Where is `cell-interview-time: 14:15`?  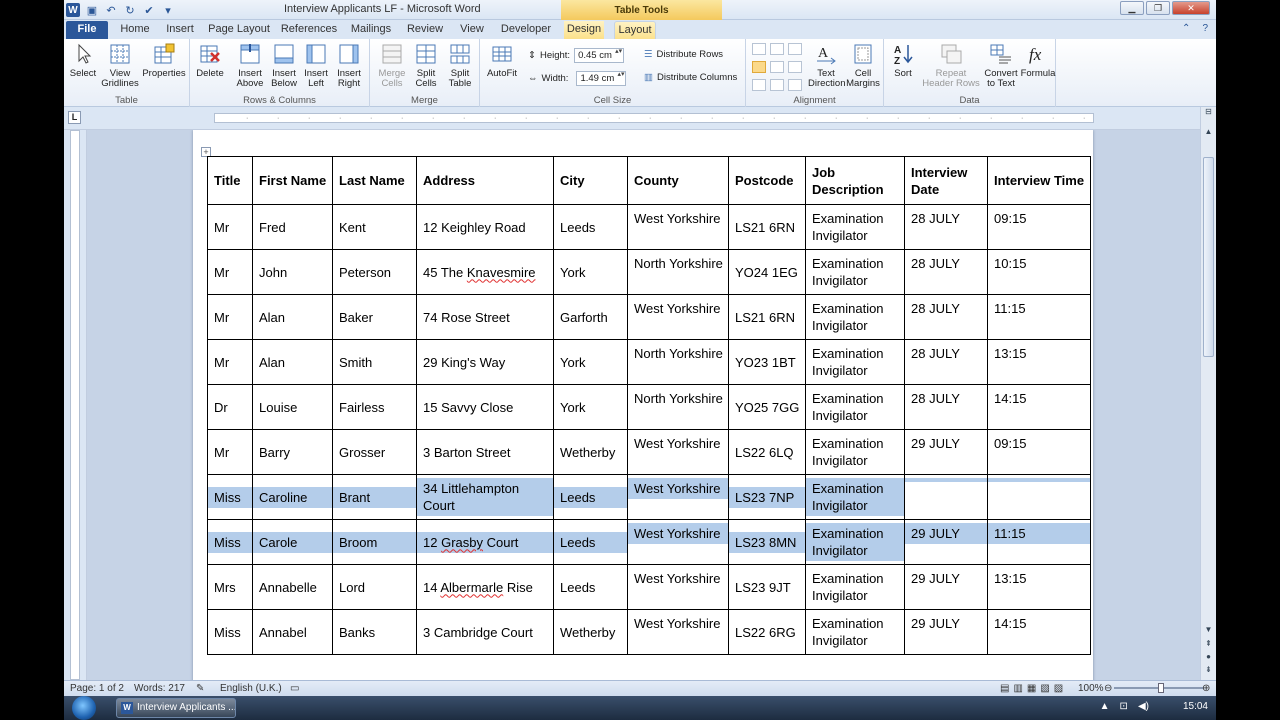 cell-interview-time: 14:15 is located at coordinates (1039, 632).